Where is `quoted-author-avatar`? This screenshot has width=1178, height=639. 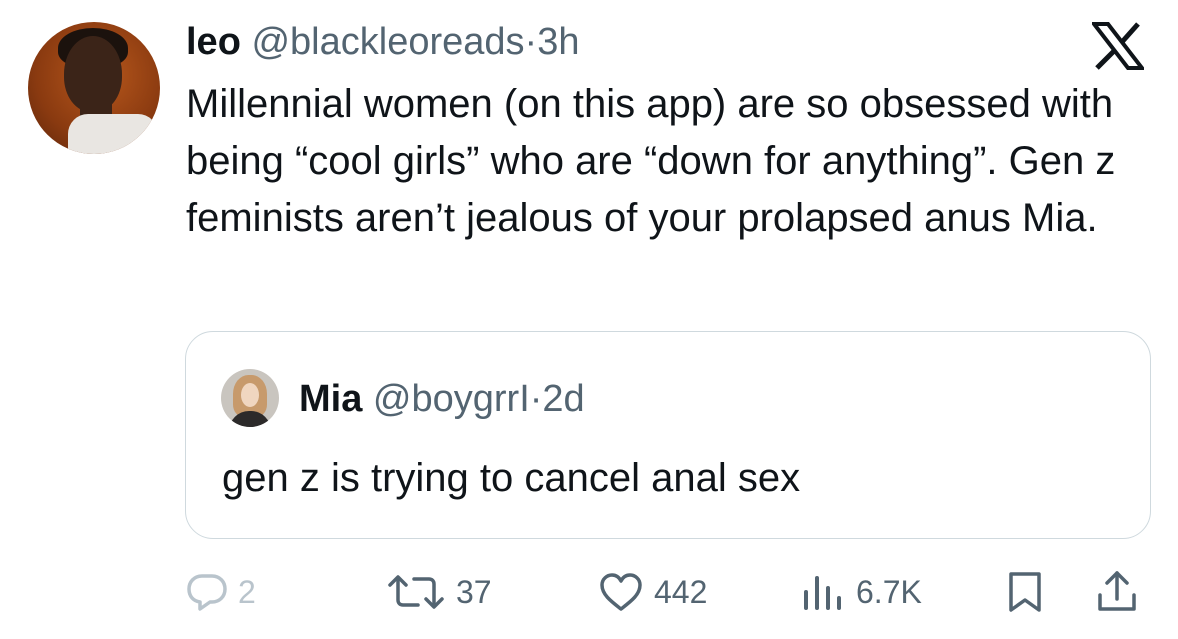
quoted-author-avatar is located at coordinates (250, 398).